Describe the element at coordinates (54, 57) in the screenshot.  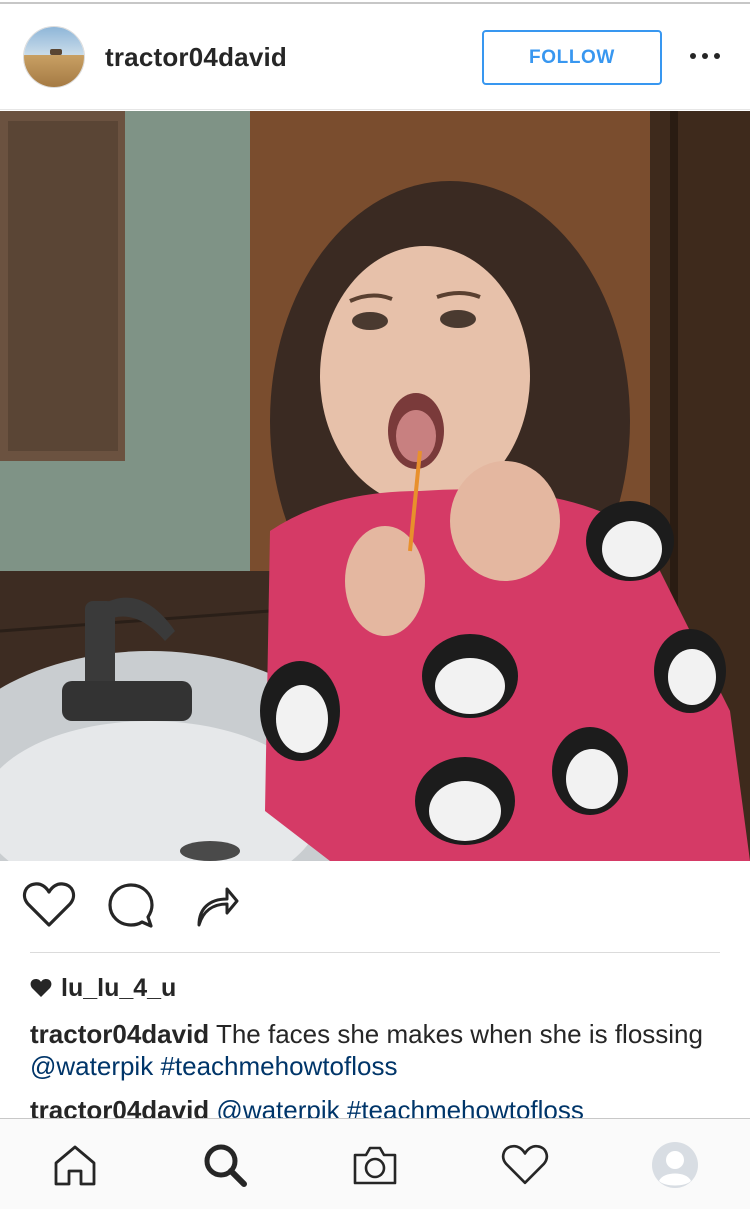
I see `avatar` at that location.